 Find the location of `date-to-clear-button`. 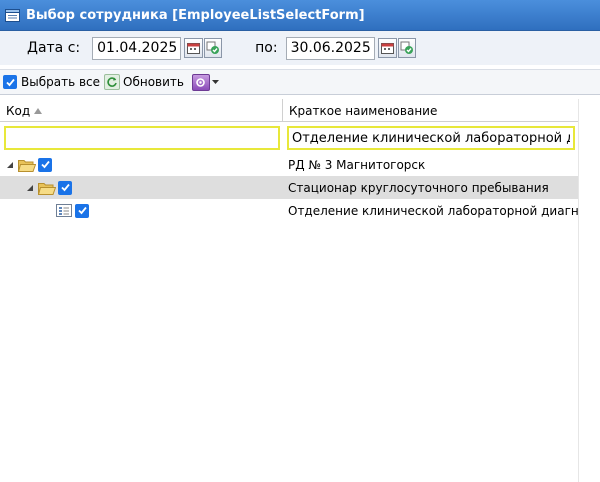

date-to-clear-button is located at coordinates (406, 48).